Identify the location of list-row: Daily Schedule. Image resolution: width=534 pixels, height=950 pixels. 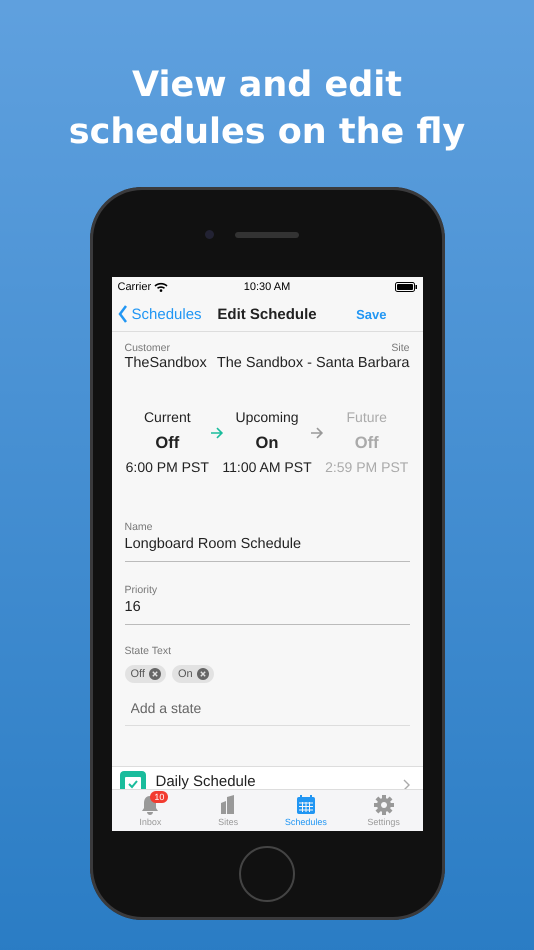
(267, 777).